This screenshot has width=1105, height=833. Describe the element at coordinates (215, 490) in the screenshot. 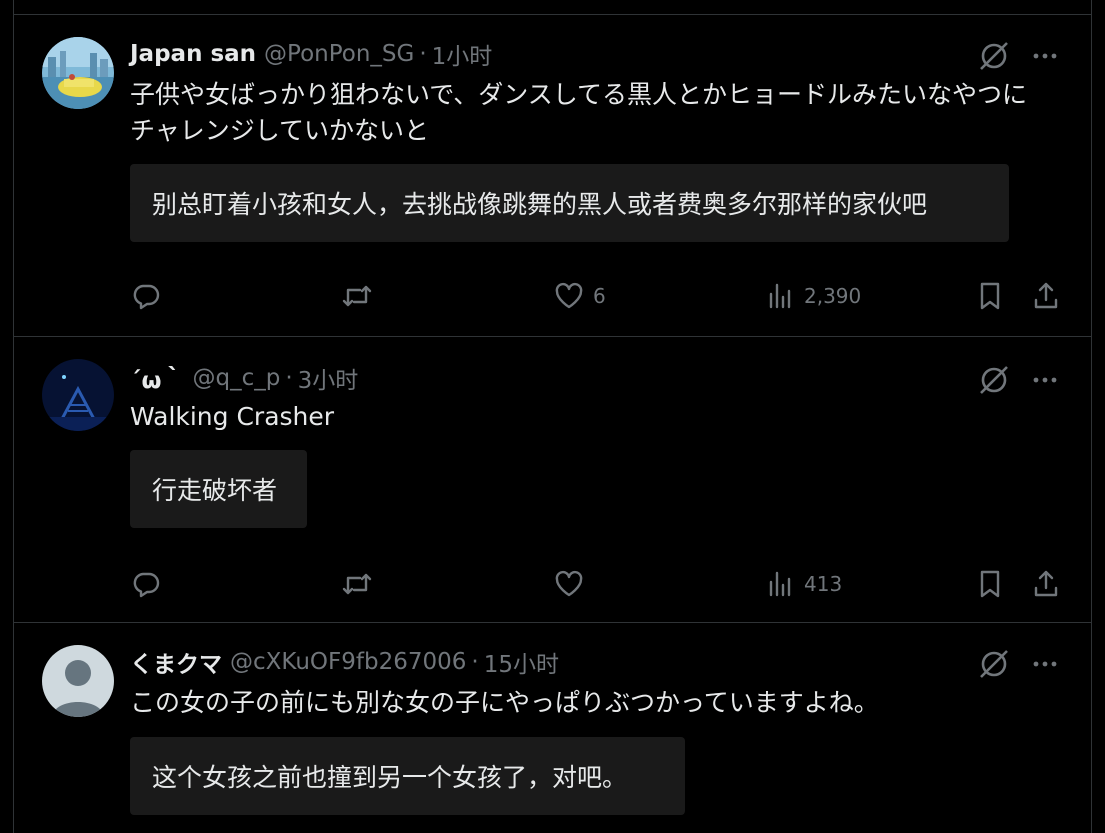

I see `translation-text: 行走破坏者` at that location.